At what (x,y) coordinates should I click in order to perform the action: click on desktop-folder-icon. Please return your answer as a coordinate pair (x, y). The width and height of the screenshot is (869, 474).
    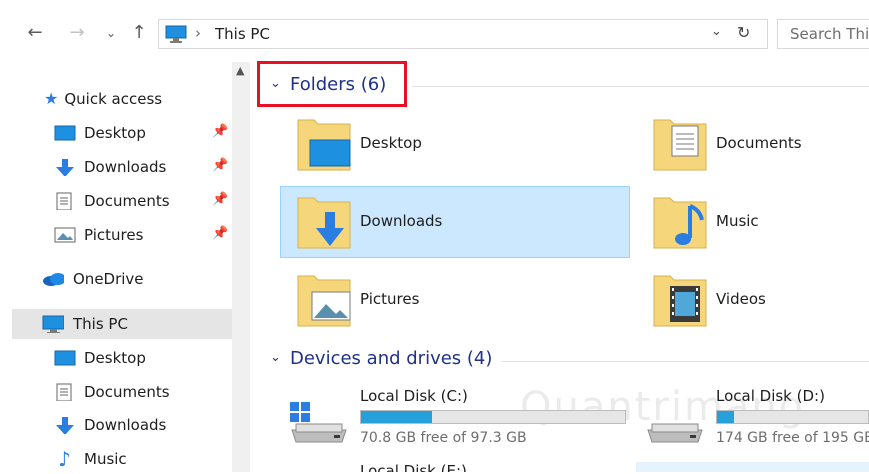
    Looking at the image, I should click on (324, 145).